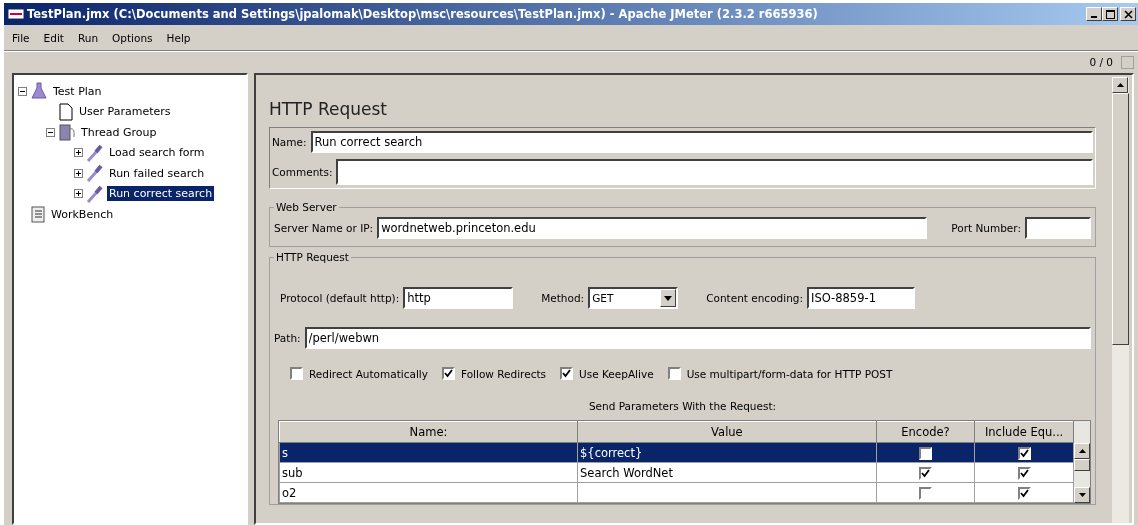 This screenshot has width=1138, height=525. Describe the element at coordinates (458, 298) in the screenshot. I see `protocol-field: http` at that location.